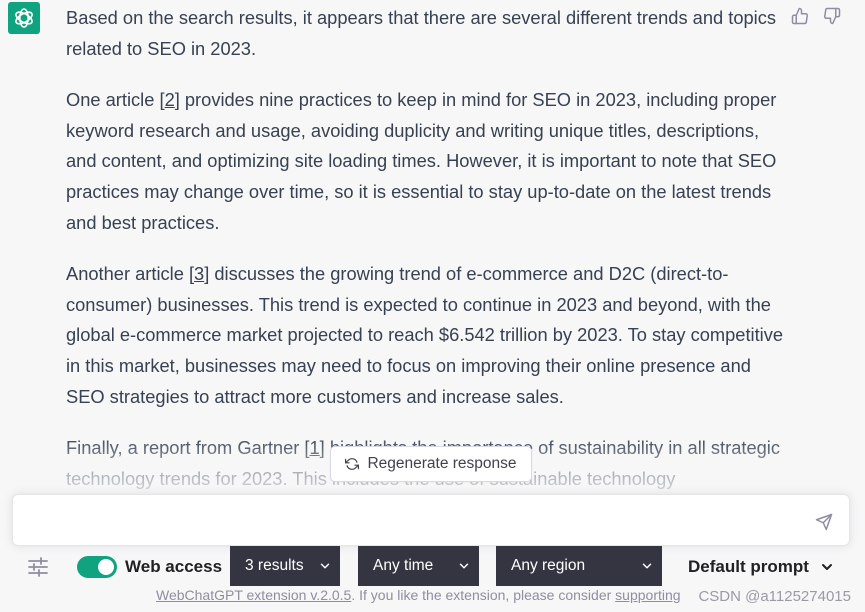 The height and width of the screenshot is (612, 865). What do you see at coordinates (442, 463) in the screenshot?
I see `regenerate-label: Regenerate response` at bounding box center [442, 463].